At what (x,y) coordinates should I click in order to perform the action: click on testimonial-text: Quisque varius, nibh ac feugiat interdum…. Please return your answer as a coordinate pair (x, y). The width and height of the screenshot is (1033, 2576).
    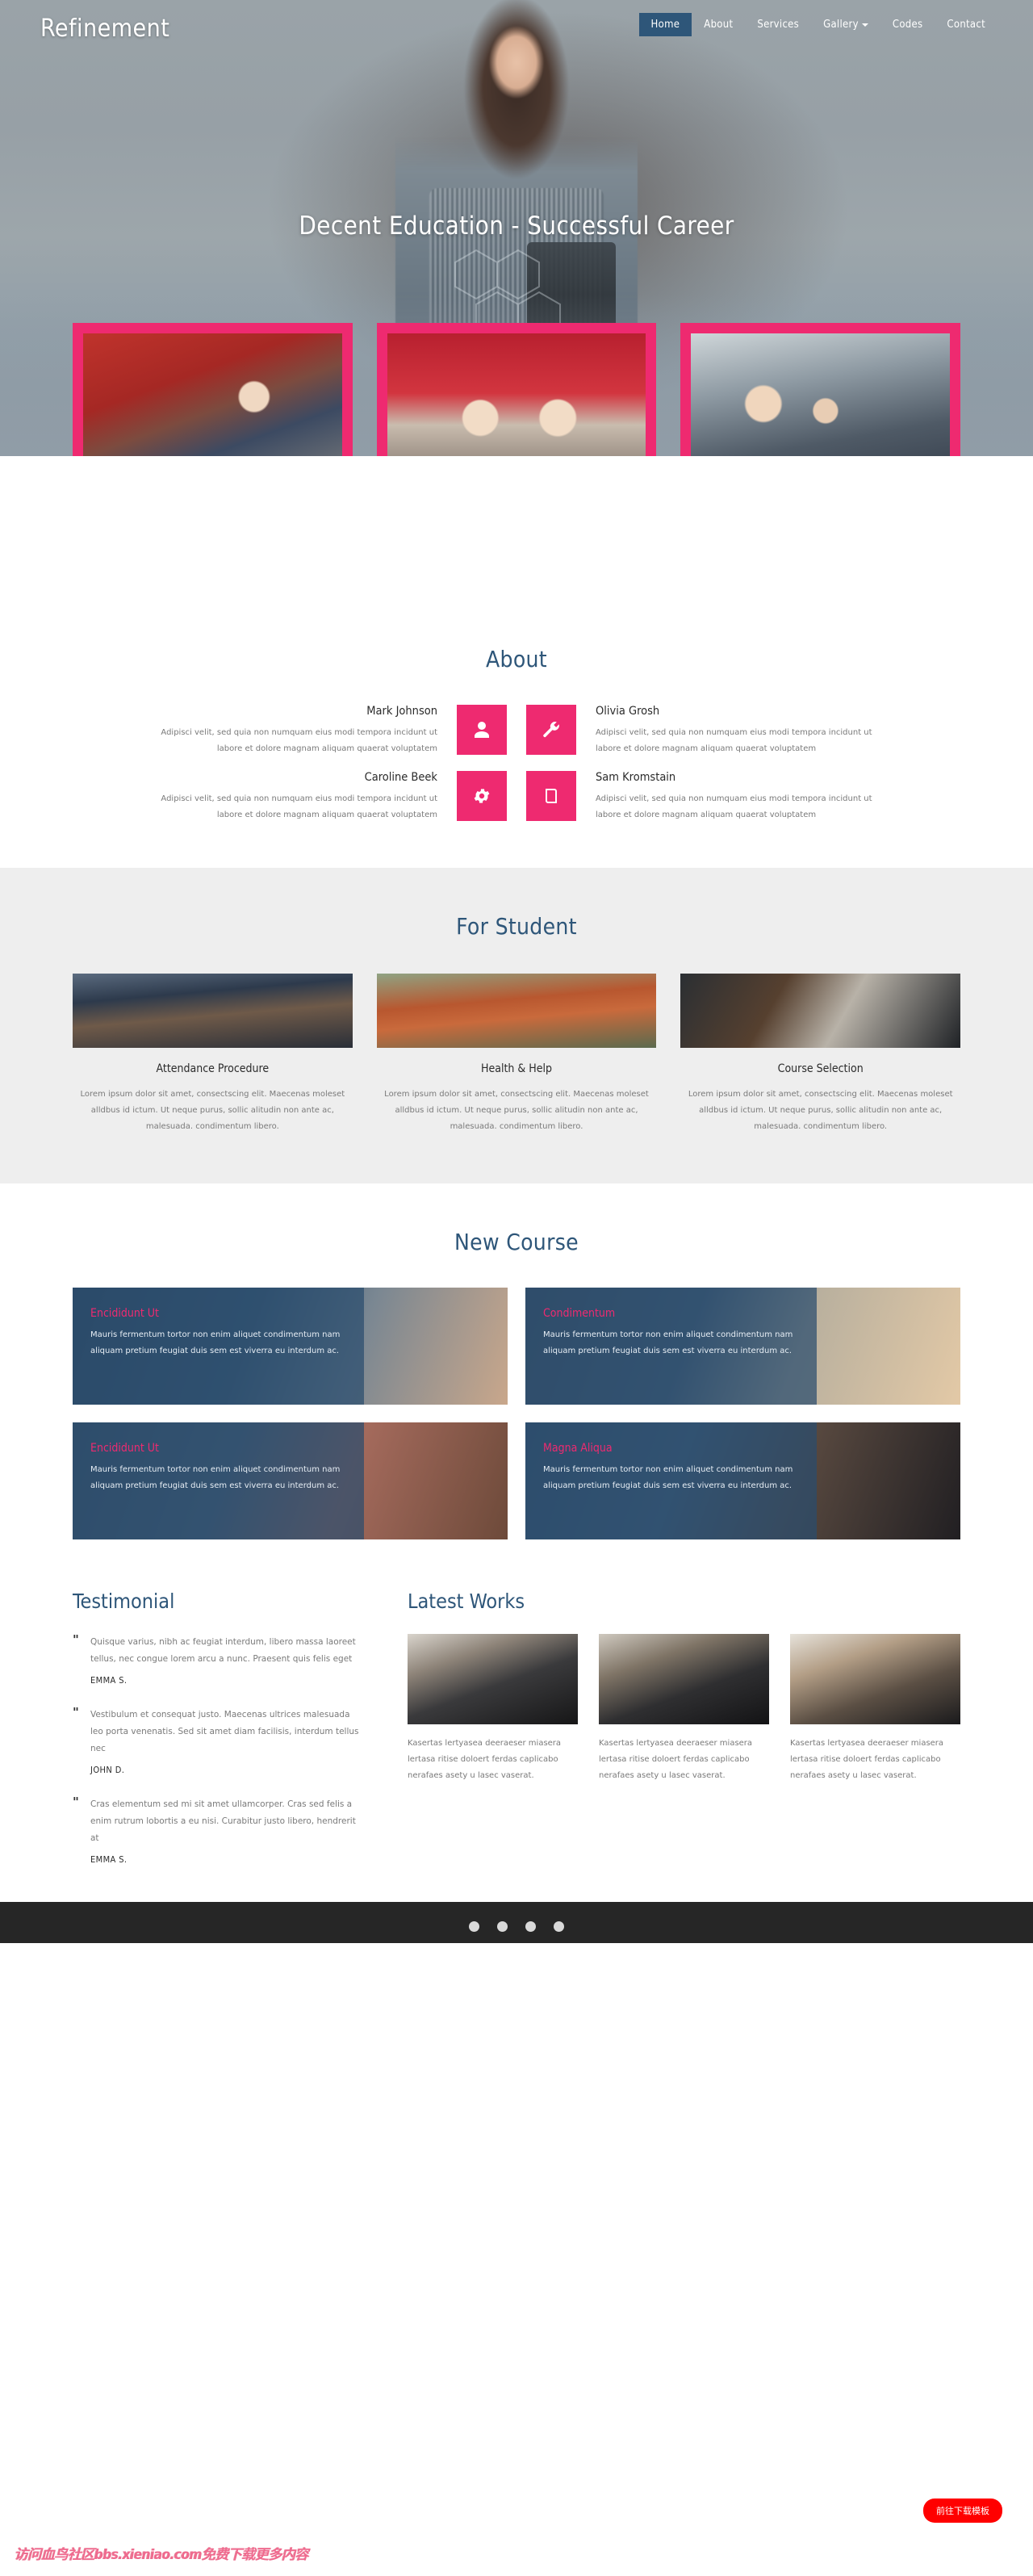
    Looking at the image, I should click on (223, 1650).